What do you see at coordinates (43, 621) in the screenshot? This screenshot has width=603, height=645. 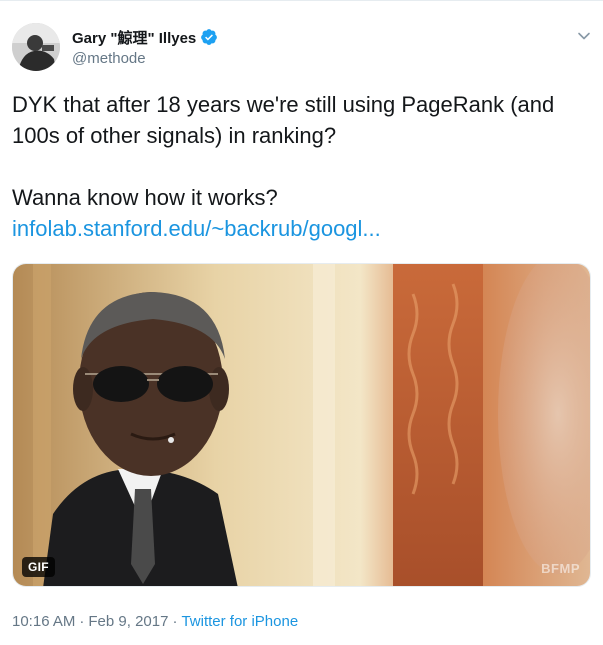 I see `tweet-time: 10:16 AM` at bounding box center [43, 621].